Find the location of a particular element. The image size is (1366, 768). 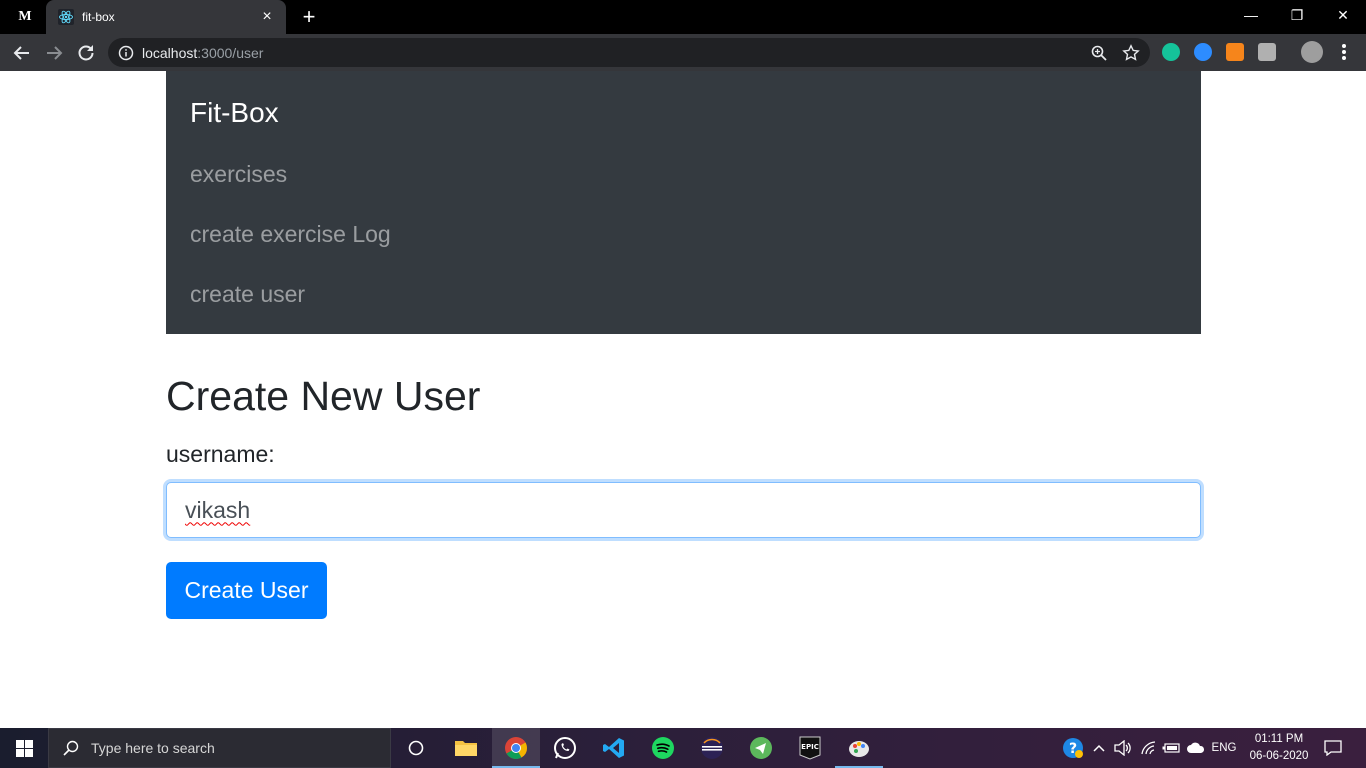

arrow-left-icon is located at coordinates (21, 53).